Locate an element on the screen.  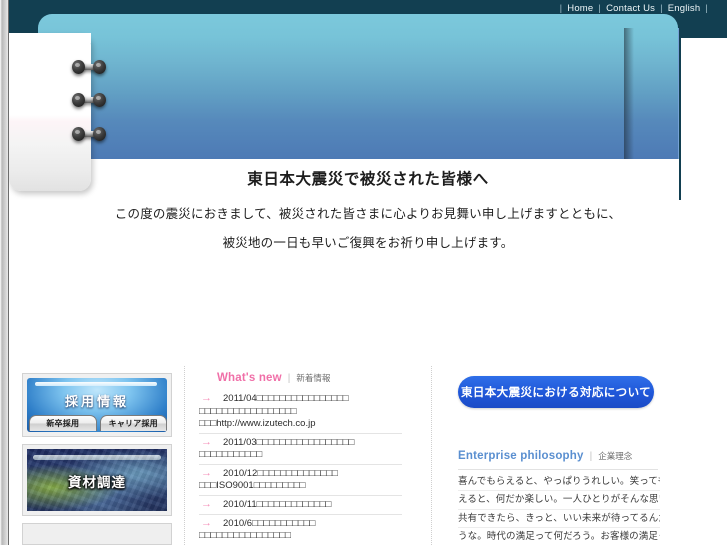
news-item-headline: 2010/11□□□□□□□□□□□□□ is located at coordinates (300, 505).